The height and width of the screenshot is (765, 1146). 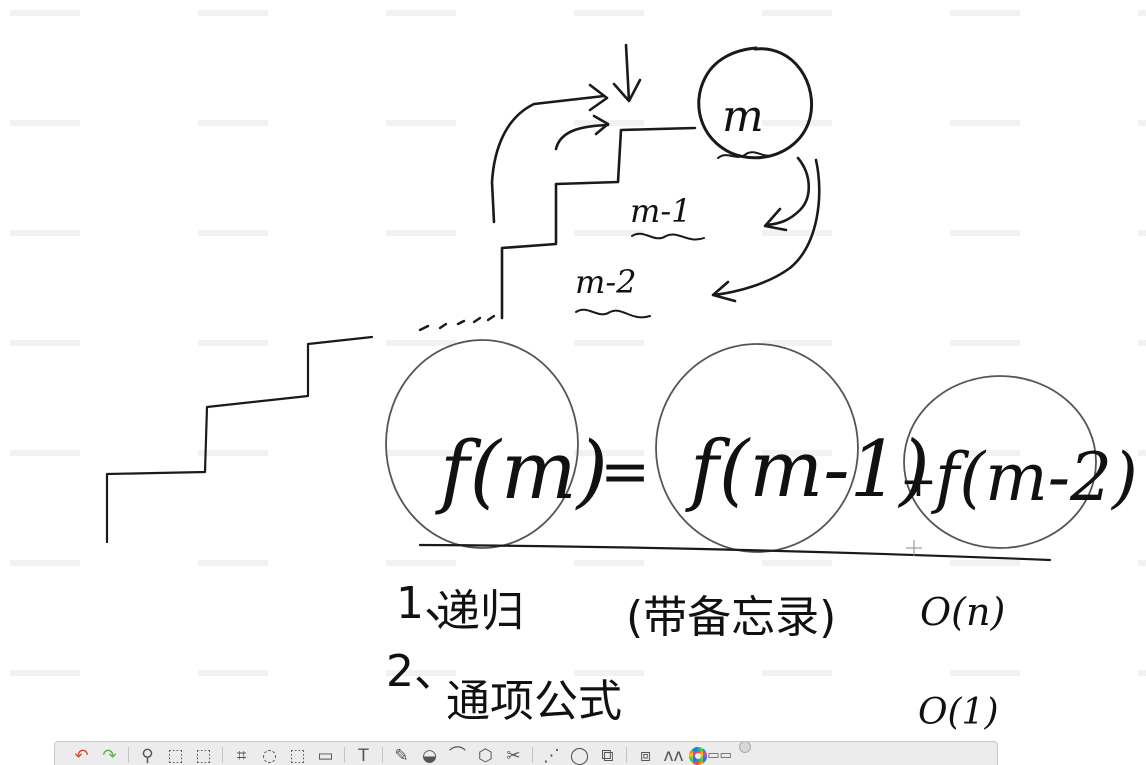 I want to click on formula-equals: =, so click(x=625, y=472).